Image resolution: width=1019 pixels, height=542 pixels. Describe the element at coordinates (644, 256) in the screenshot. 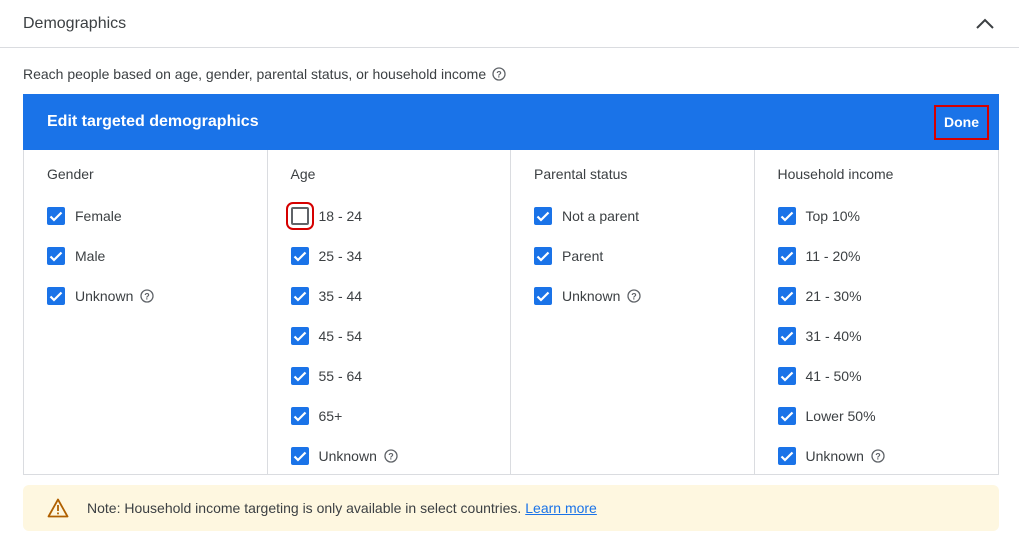

I see `option-parental-status-parent: Parent` at that location.